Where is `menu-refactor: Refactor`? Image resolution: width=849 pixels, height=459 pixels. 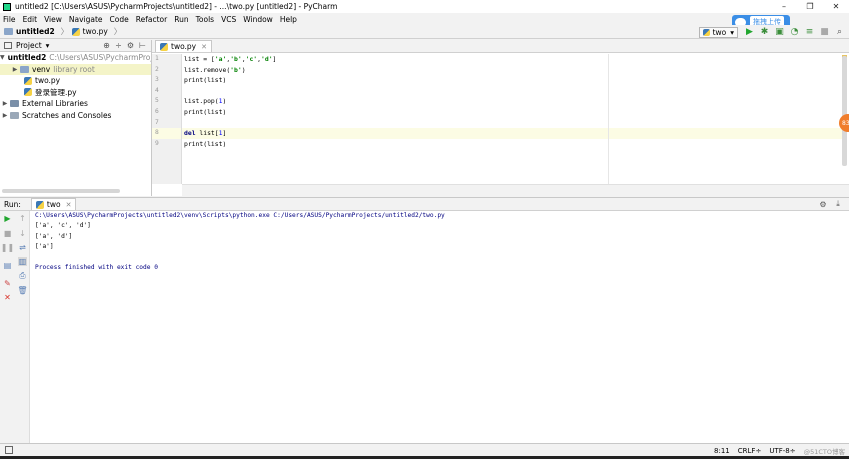
menu-refactor: Refactor is located at coordinates (151, 19).